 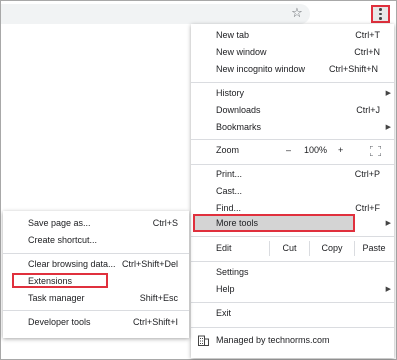 What do you see at coordinates (288, 150) in the screenshot?
I see `zoom-out-button: –` at bounding box center [288, 150].